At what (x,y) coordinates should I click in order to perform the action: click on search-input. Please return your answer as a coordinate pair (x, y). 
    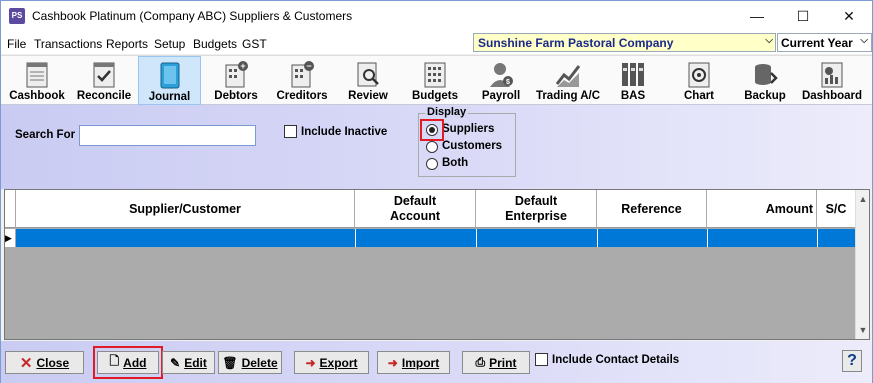
    Looking at the image, I should click on (167, 135).